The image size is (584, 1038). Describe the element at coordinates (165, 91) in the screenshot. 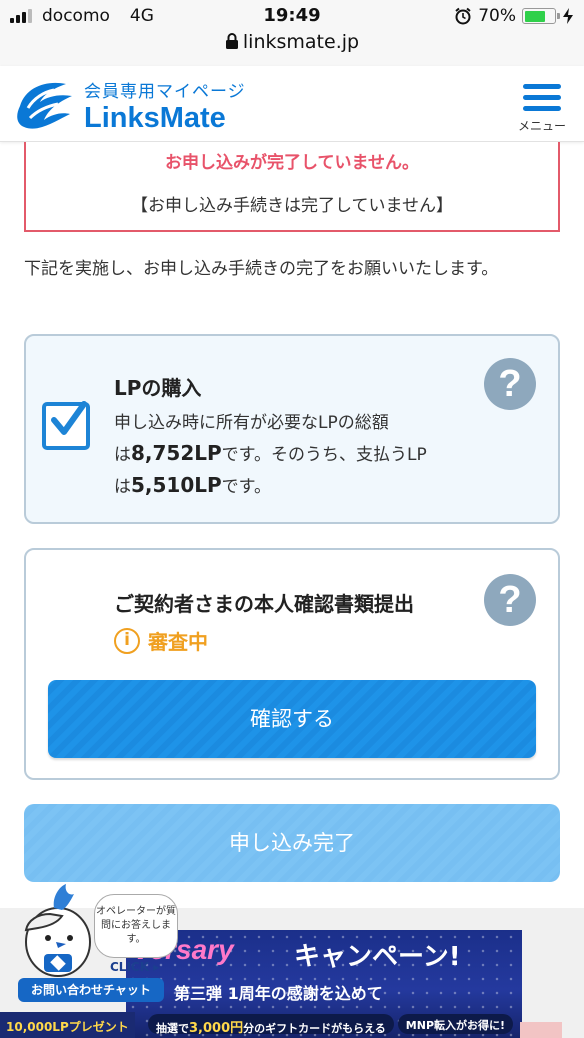

I see `logo-subtitle: 会員専用マイページ` at that location.